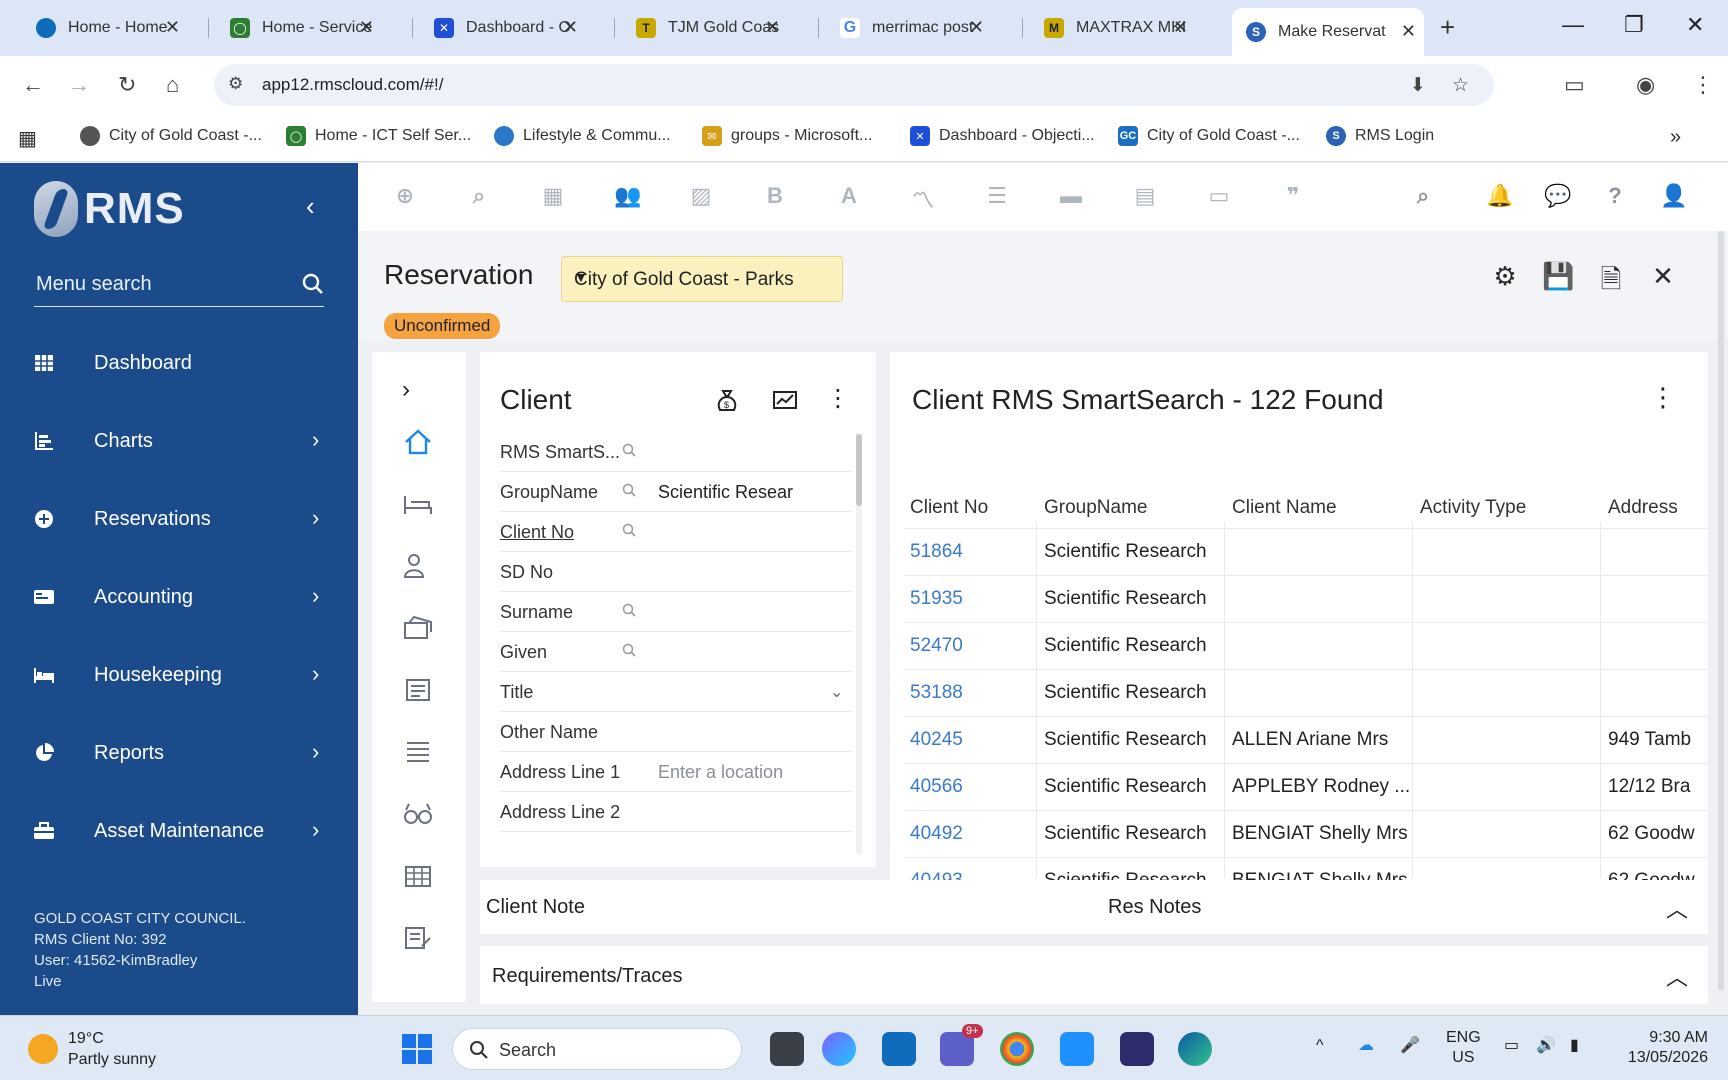  What do you see at coordinates (1615, 196) in the screenshot?
I see `help-icon: ?` at bounding box center [1615, 196].